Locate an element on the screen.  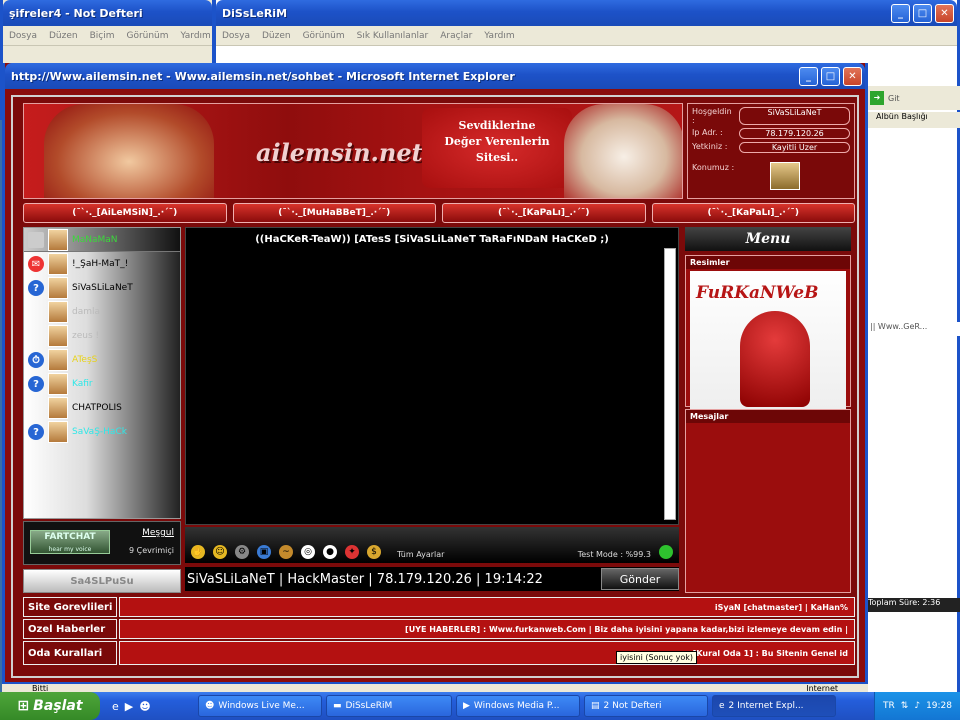
username: CHATPOLIS is located at coordinates (97, 408).